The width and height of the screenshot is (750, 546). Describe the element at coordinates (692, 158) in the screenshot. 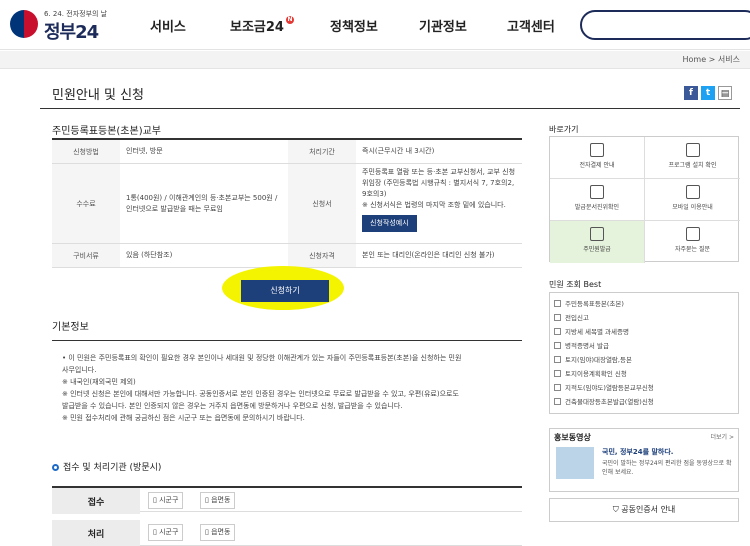

I see `quick-link-program: 프로그램 설치 확인` at that location.